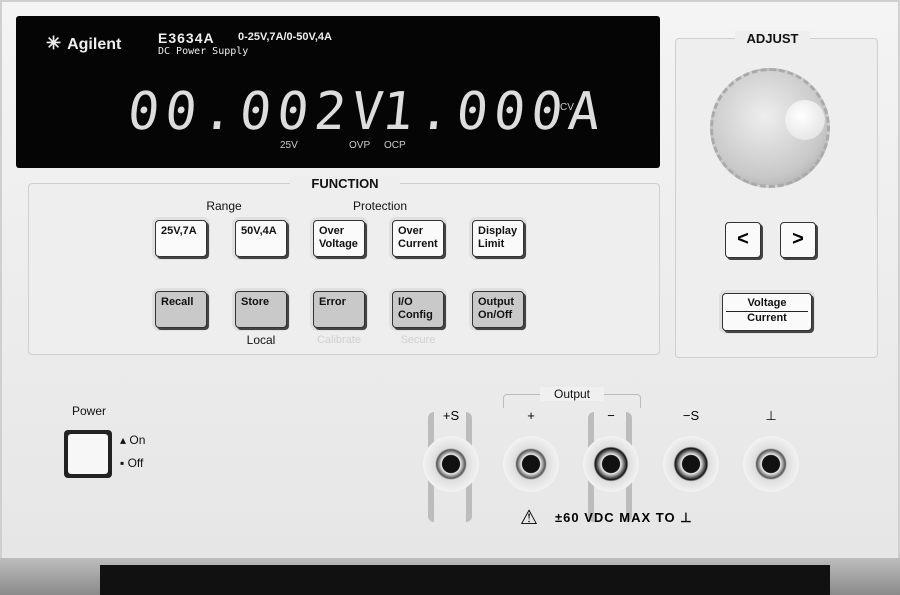 This screenshot has width=900, height=595. I want to click on right-arrow-button: >, so click(798, 240).